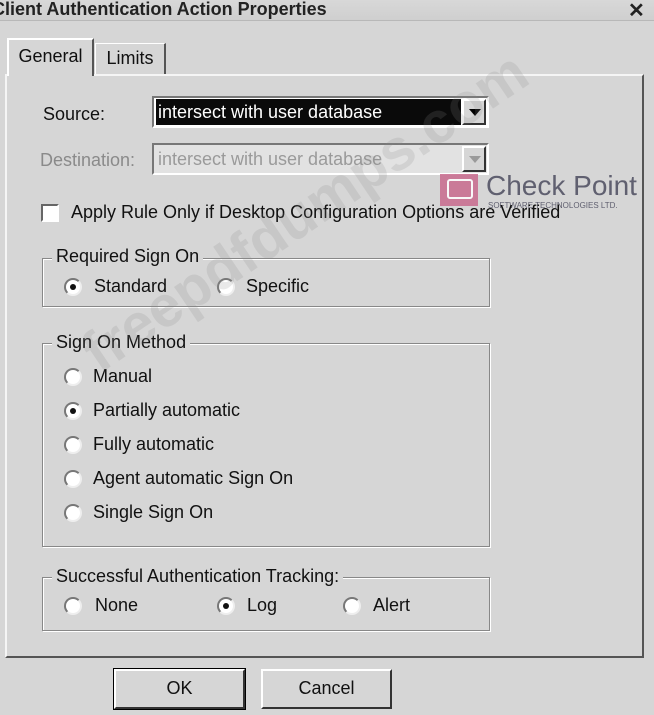 This screenshot has width=654, height=715. I want to click on single-sign-on-label: Single Sign On, so click(153, 512).